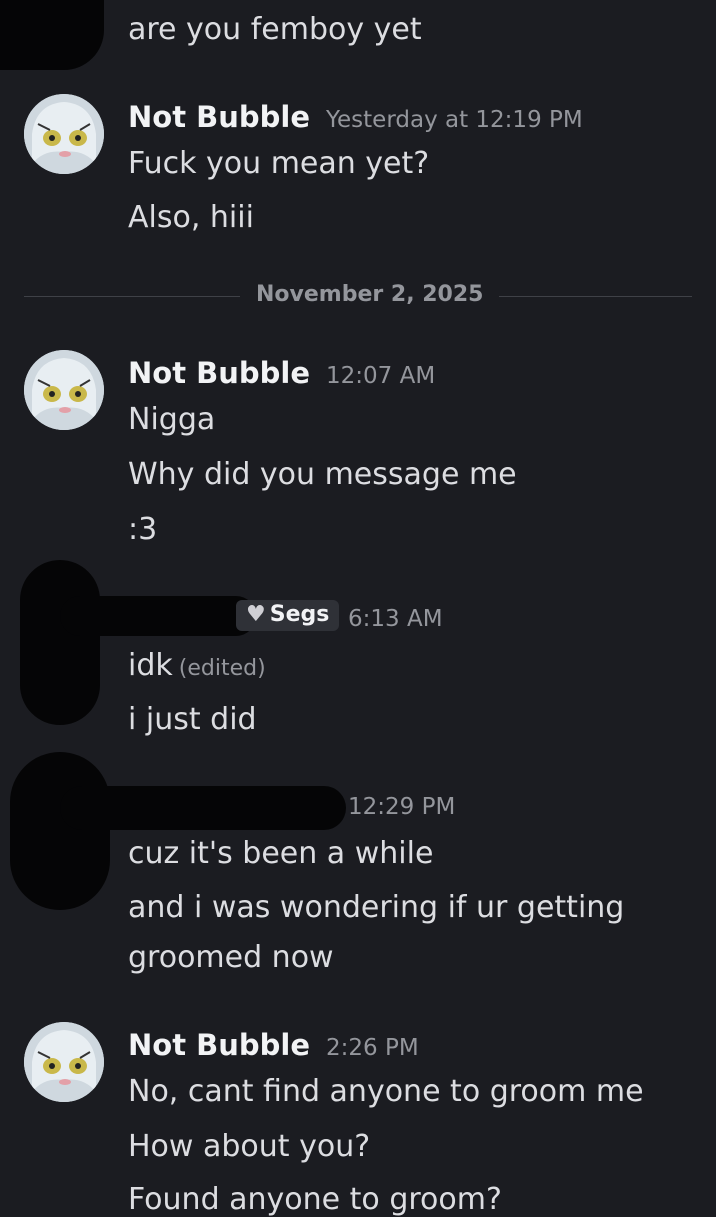 The image size is (716, 1217). What do you see at coordinates (322, 474) in the screenshot?
I see `message-text: Why did you message me` at bounding box center [322, 474].